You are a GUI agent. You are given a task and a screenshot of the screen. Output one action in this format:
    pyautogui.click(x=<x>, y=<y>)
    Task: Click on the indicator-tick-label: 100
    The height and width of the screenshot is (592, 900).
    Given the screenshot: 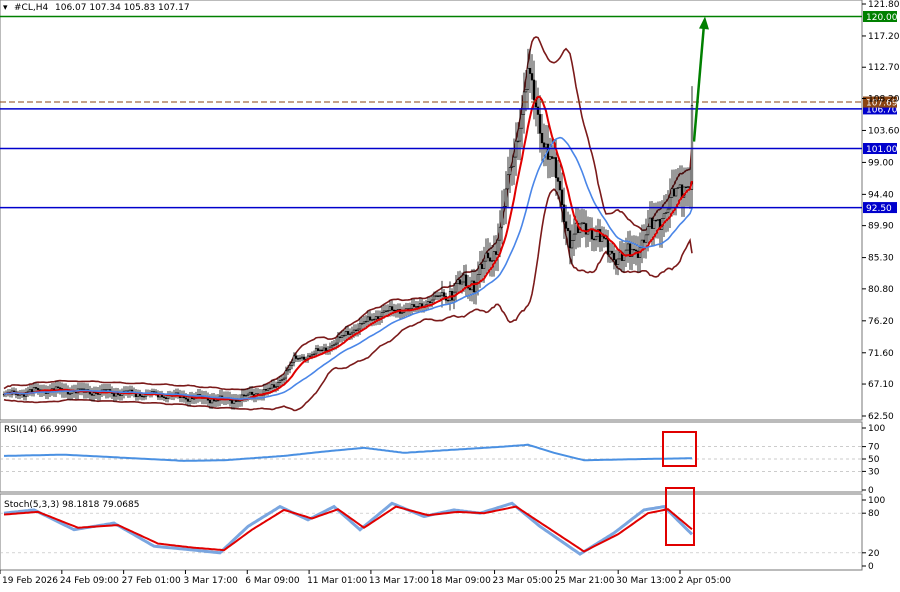 What is the action you would take?
    pyautogui.click(x=876, y=429)
    